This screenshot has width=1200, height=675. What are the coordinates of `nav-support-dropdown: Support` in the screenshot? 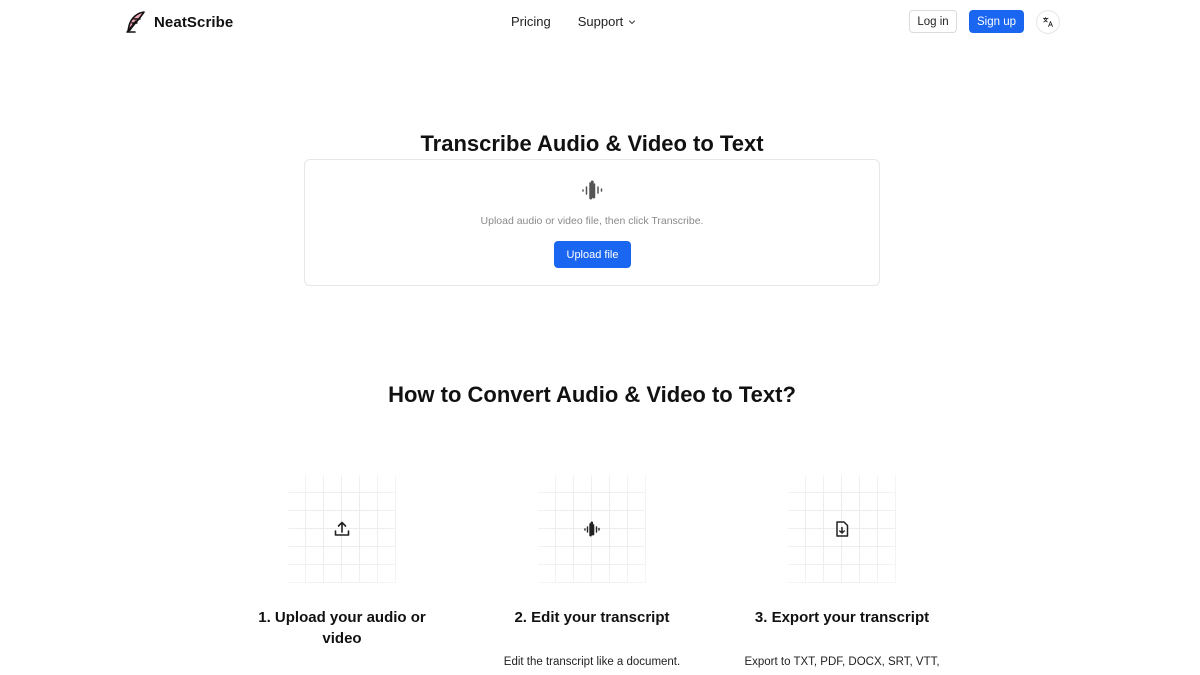 It's located at (607, 21).